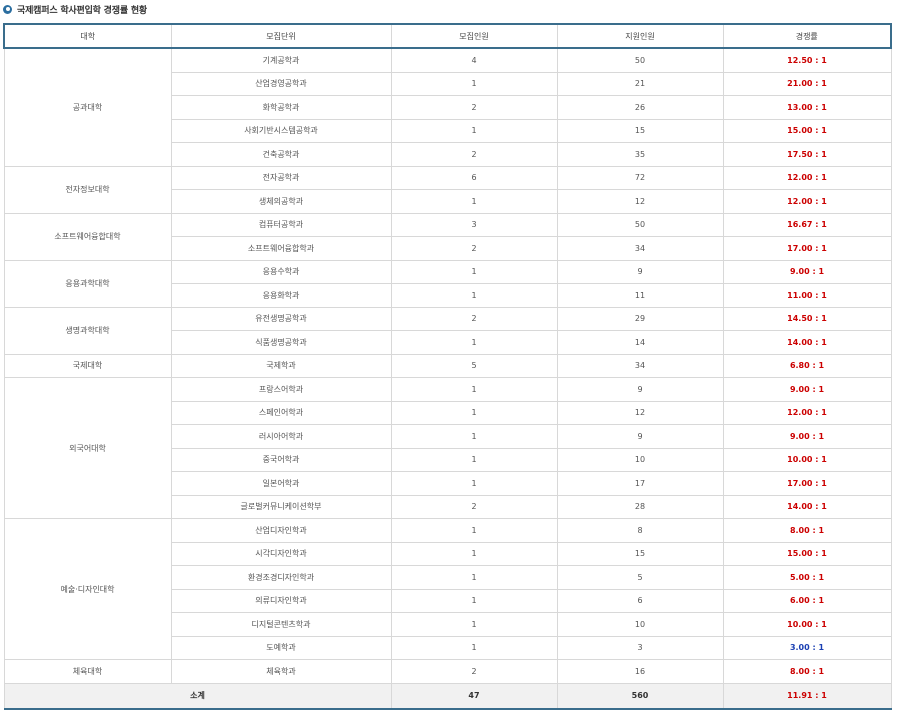  What do you see at coordinates (87, 236) in the screenshot?
I see `college-cell: 소프트웨어융합대학` at bounding box center [87, 236].